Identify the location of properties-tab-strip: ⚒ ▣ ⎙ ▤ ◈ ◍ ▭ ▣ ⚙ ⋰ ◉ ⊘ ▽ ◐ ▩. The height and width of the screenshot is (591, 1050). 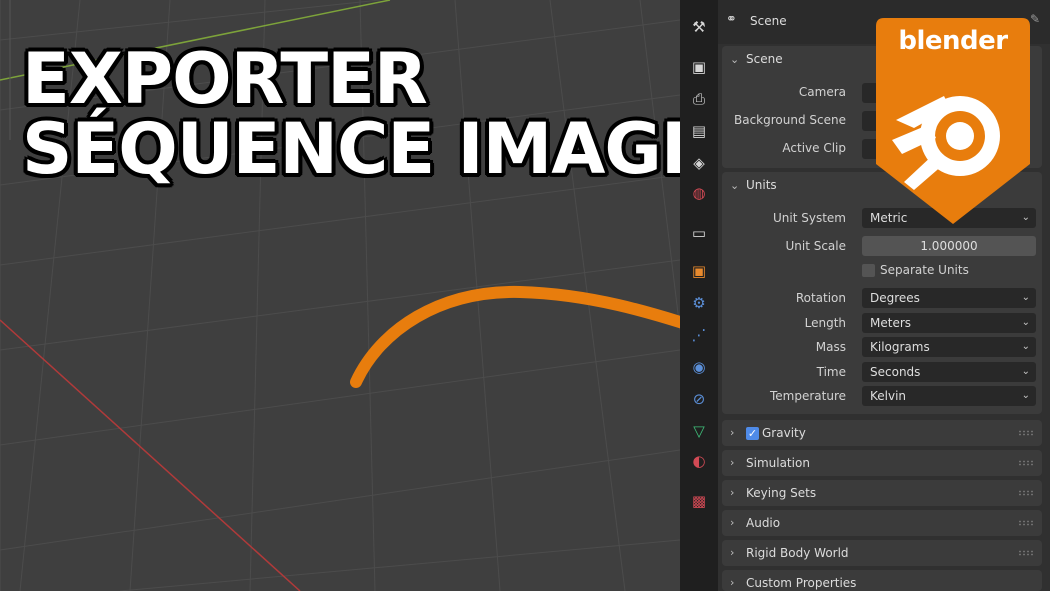
(699, 295).